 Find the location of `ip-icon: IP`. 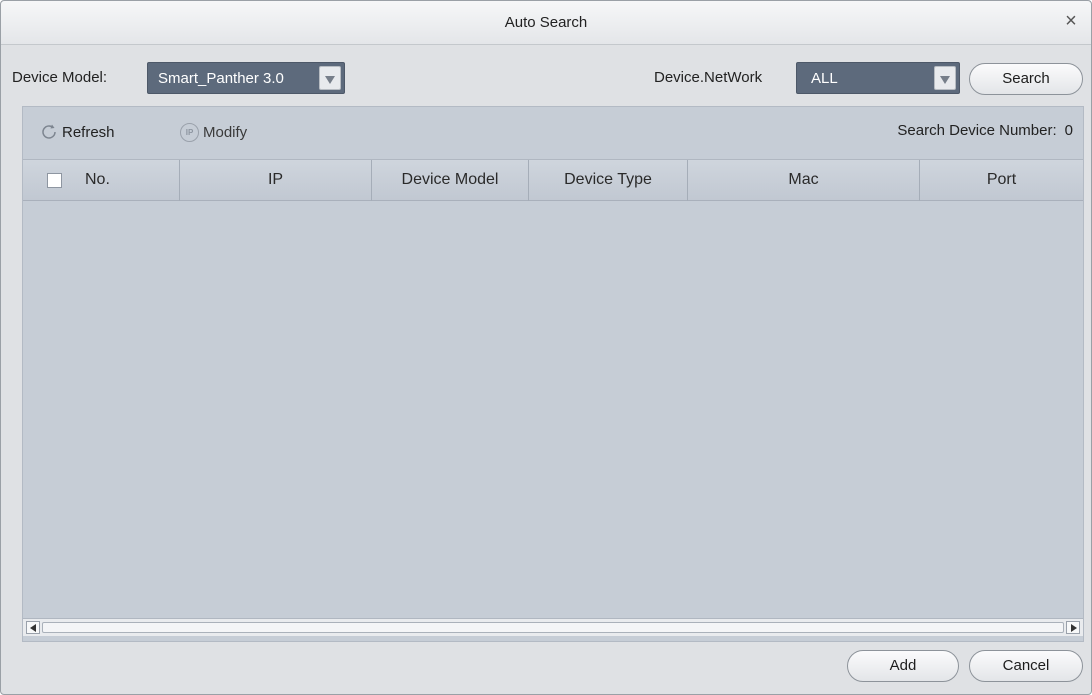

ip-icon: IP is located at coordinates (189, 132).